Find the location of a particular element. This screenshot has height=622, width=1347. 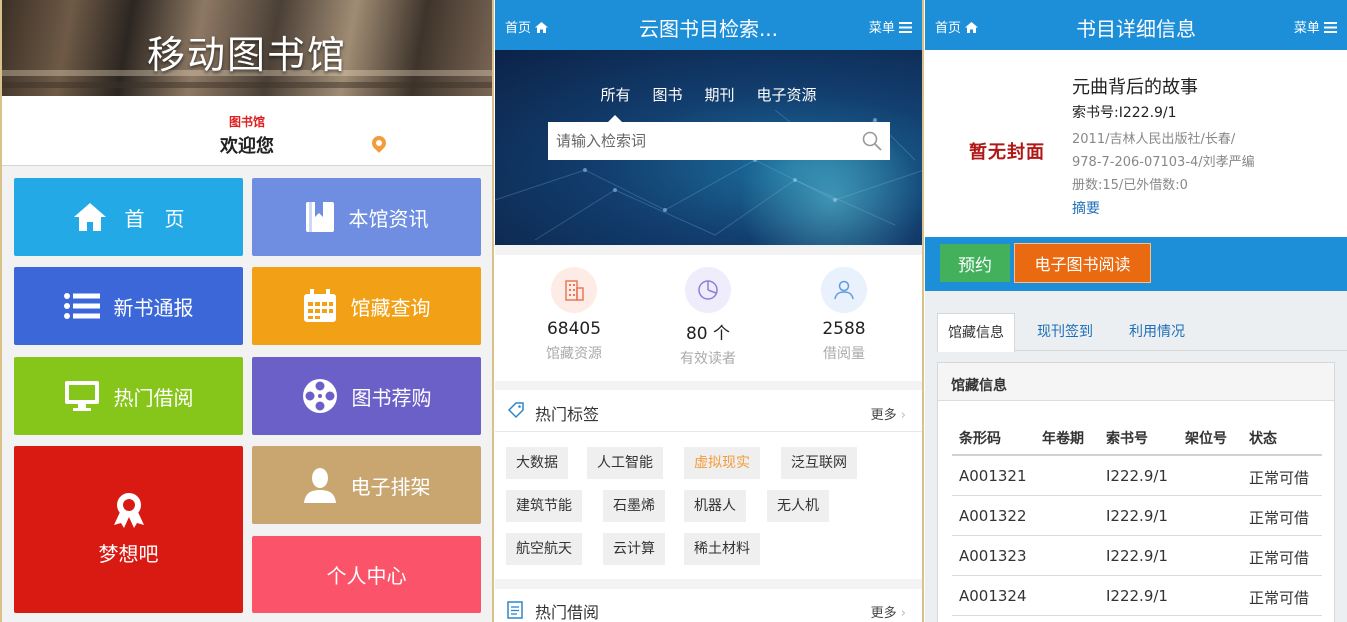

table-row: A001323 I222.9/1 正常可借 is located at coordinates (1137, 556).